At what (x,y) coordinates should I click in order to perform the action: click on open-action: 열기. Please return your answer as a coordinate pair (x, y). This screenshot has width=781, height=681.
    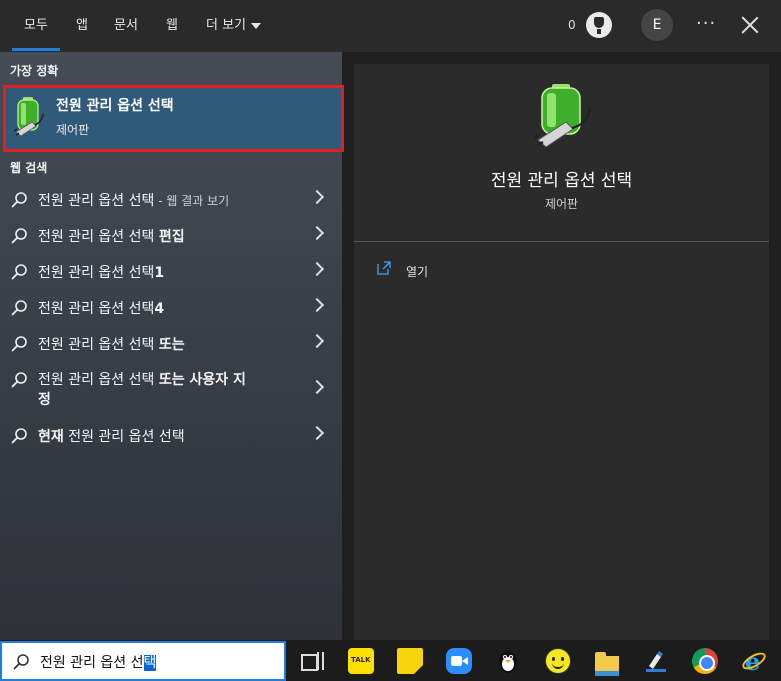
    Looking at the image, I should click on (417, 271).